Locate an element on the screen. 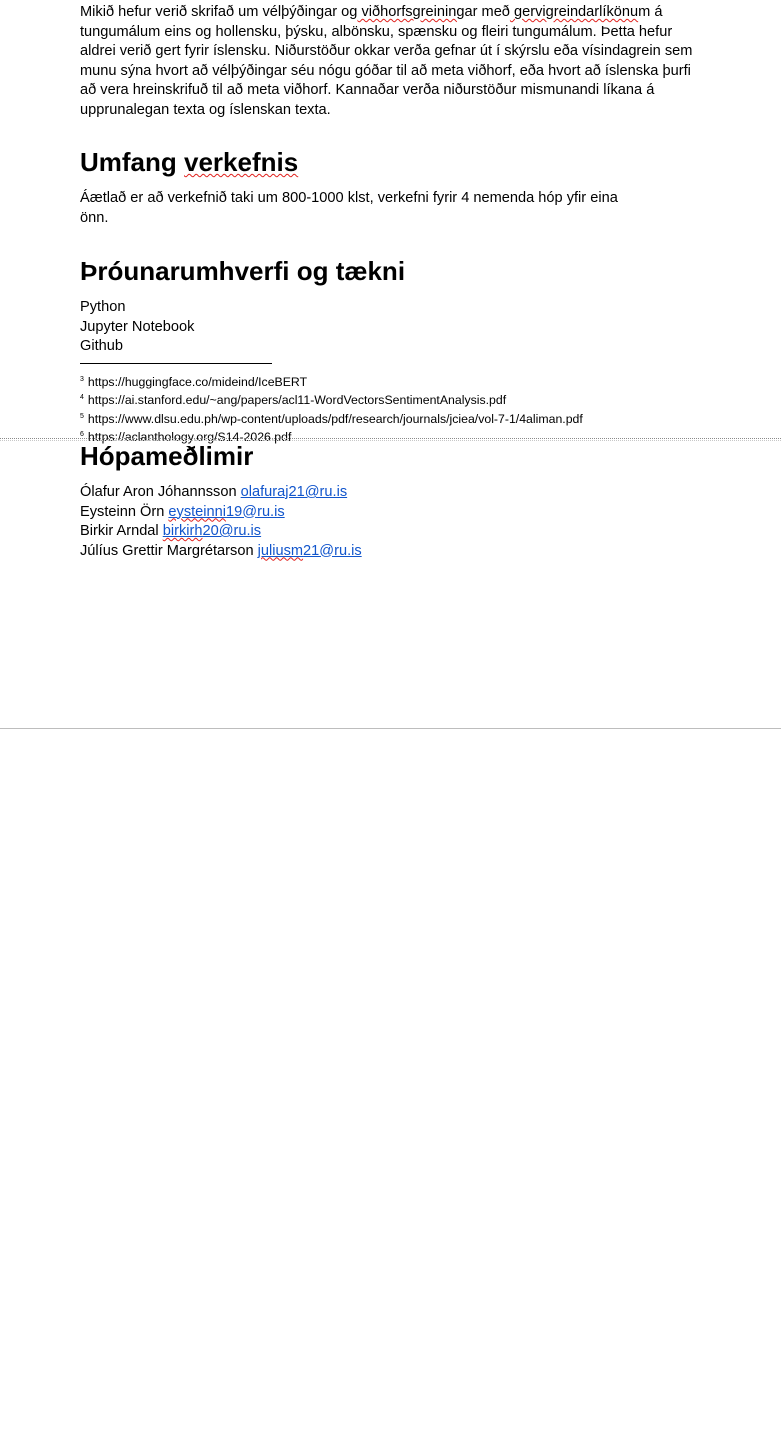 The width and height of the screenshot is (781, 1433). tech-item: Python is located at coordinates (103, 307).